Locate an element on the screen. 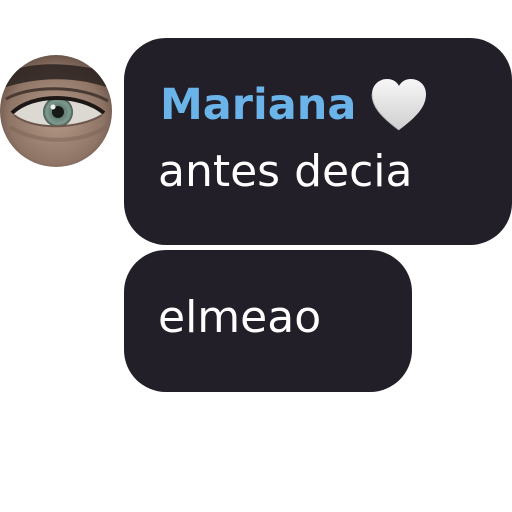  message-text: elmeao is located at coordinates (240, 317).